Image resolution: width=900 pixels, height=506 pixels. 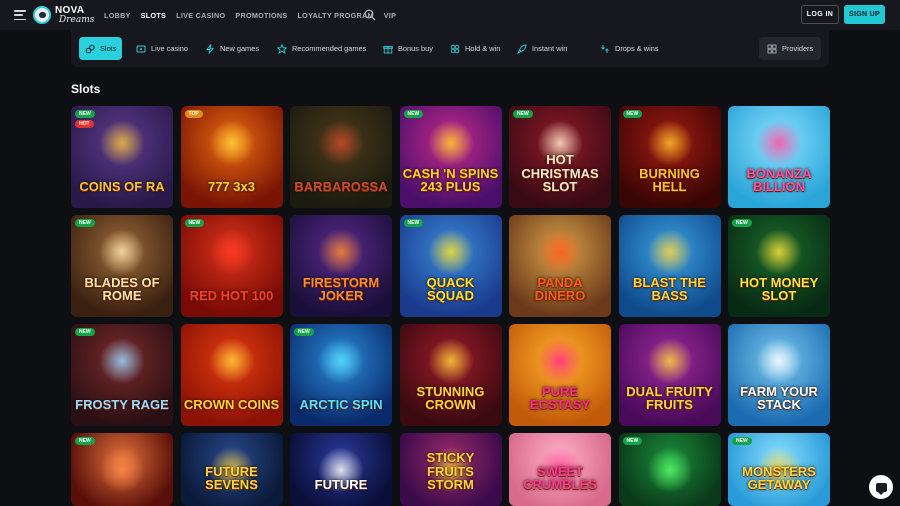 What do you see at coordinates (122, 187) in the screenshot?
I see `game-title: COINS OF RA` at bounding box center [122, 187].